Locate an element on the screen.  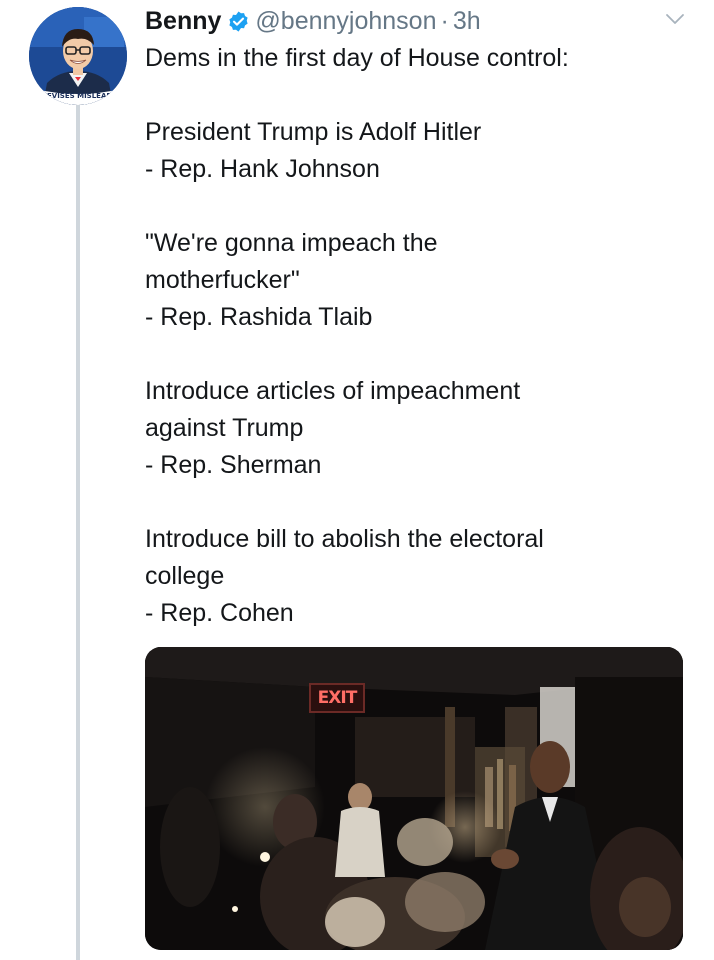
author-name: Benny is located at coordinates (183, 21).